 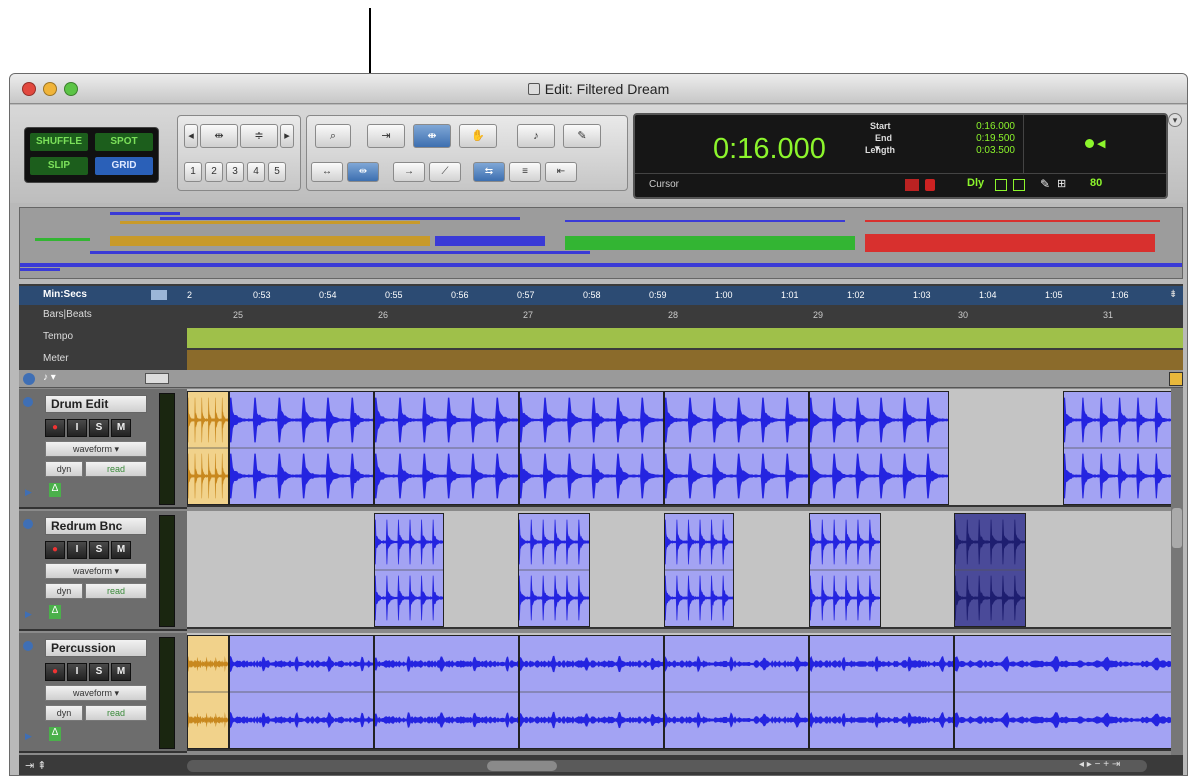 I want to click on horizontal-scrollbar: ⇥ ⇞ ◂ ▸ − + ⇥, so click(x=601, y=765).